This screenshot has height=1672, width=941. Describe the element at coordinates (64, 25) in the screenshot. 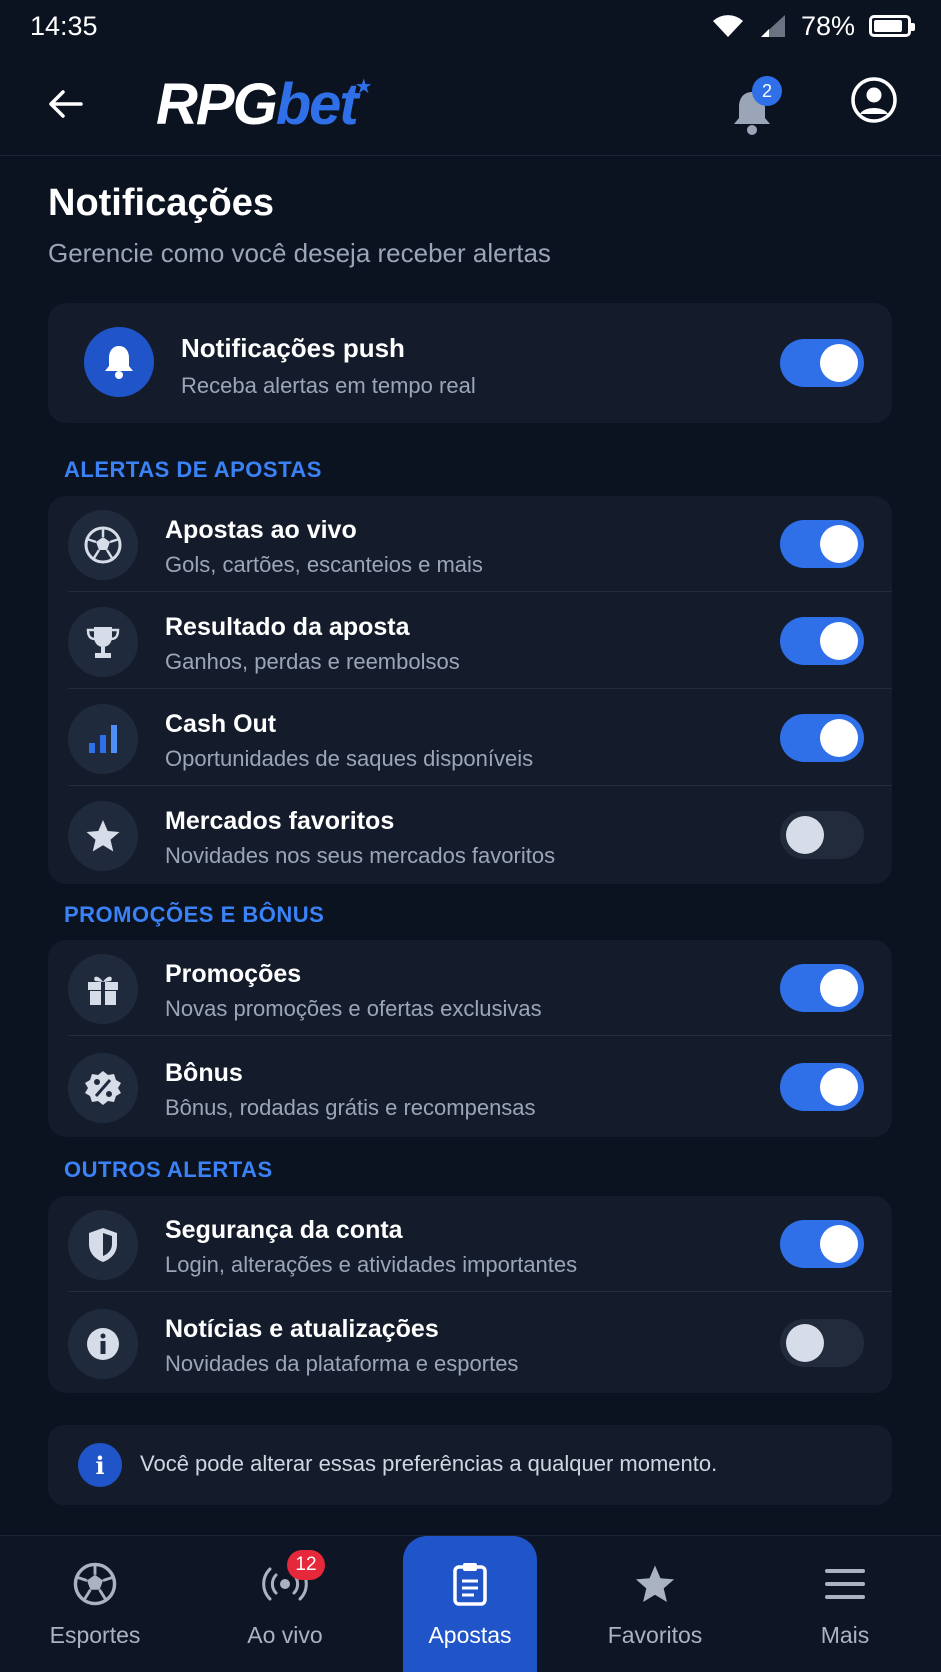

I see `status-time: 14:35` at that location.